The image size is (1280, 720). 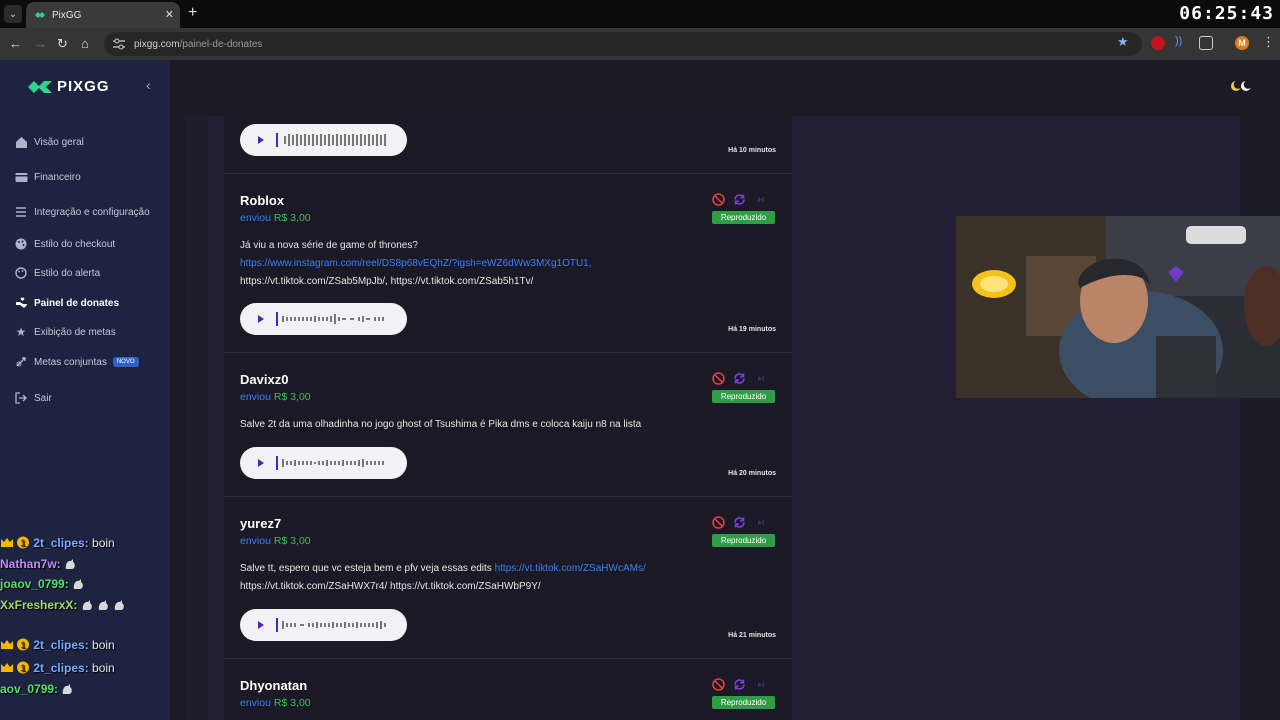 What do you see at coordinates (157, 44) in the screenshot?
I see `url-host: pixgg.com` at bounding box center [157, 44].